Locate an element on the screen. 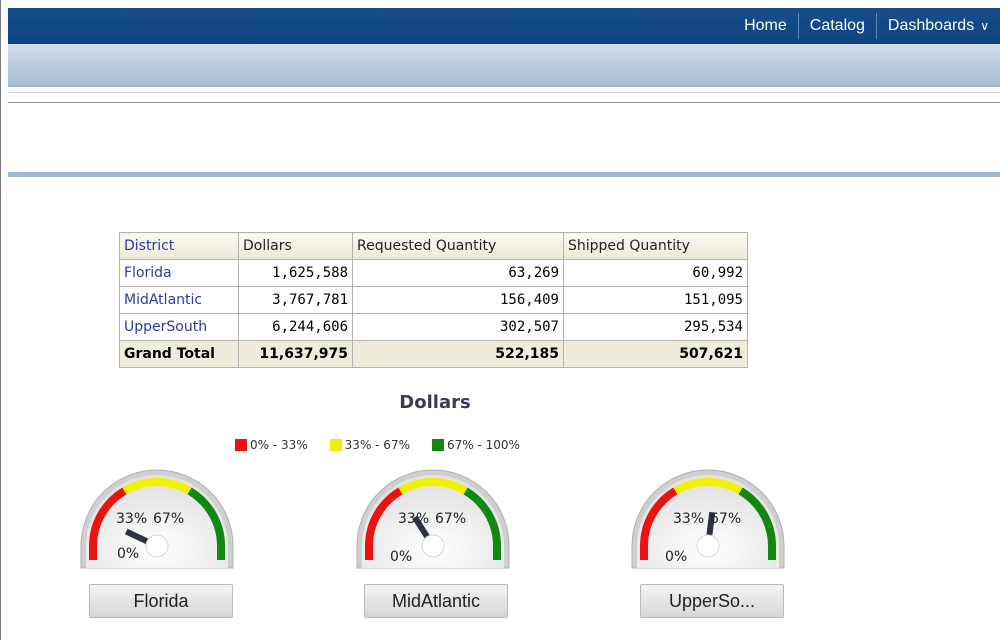  requested-quantity-cell: 156,409 is located at coordinates (458, 300).